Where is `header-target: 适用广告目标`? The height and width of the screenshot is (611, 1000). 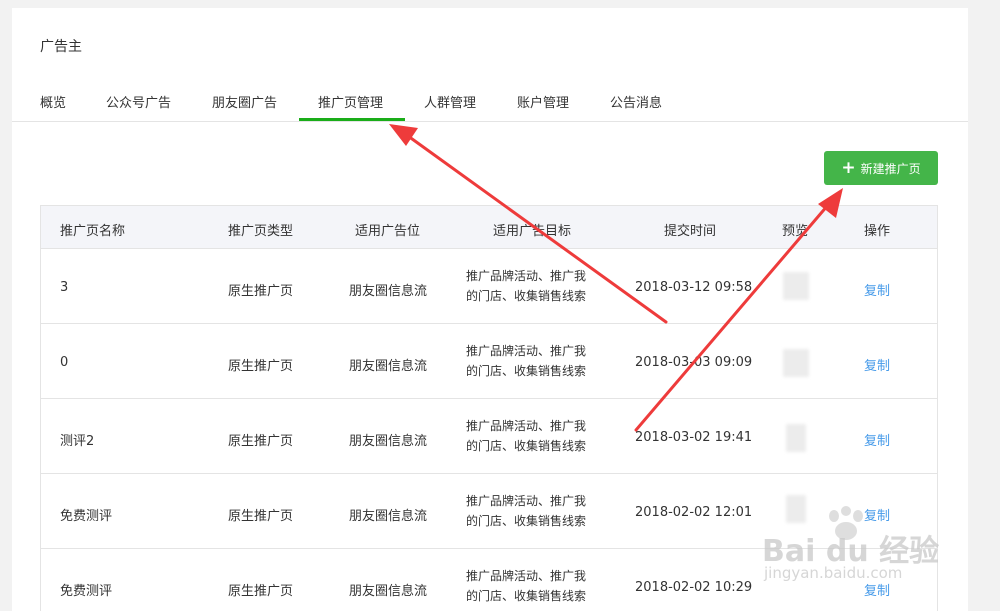
header-target: 适用广告目标 is located at coordinates (532, 231).